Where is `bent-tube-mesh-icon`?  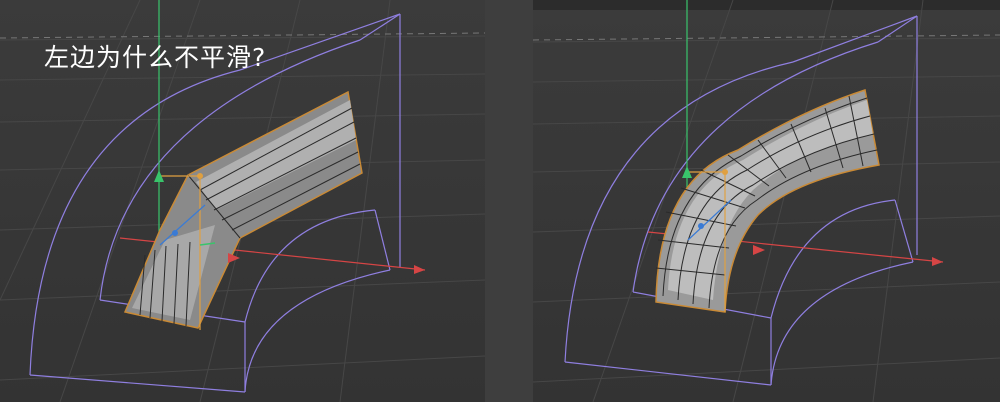
bent-tube-mesh-icon is located at coordinates (243, 209).